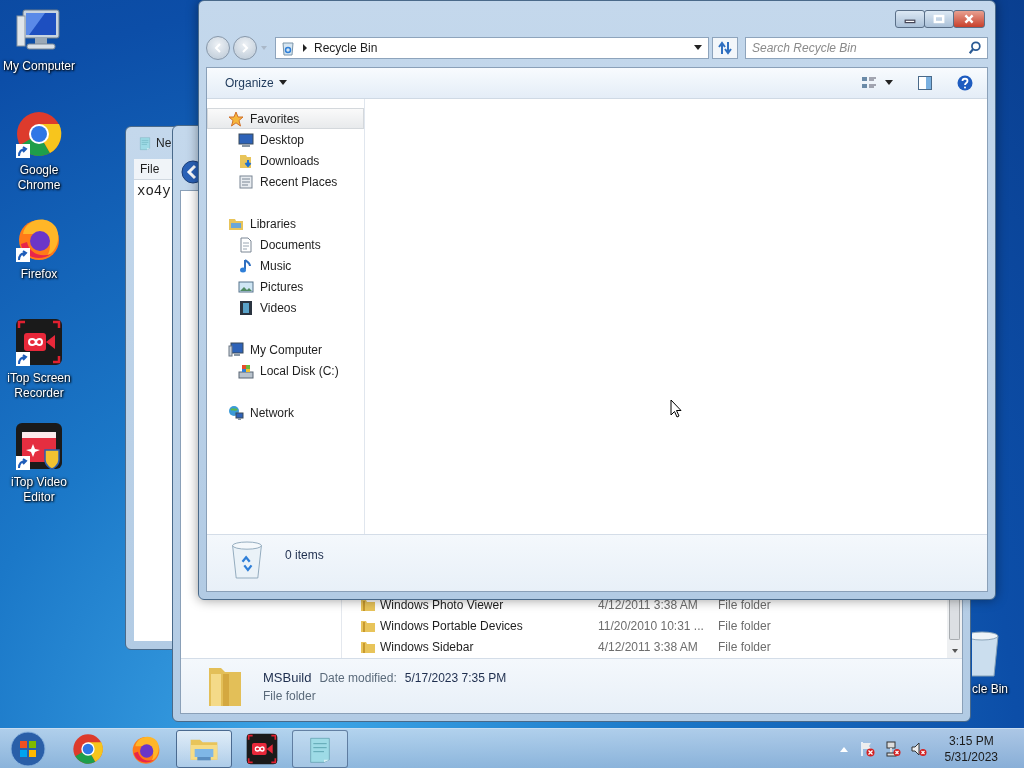  Describe the element at coordinates (698, 48) in the screenshot. I see `dropdown-arrow-icon` at that location.